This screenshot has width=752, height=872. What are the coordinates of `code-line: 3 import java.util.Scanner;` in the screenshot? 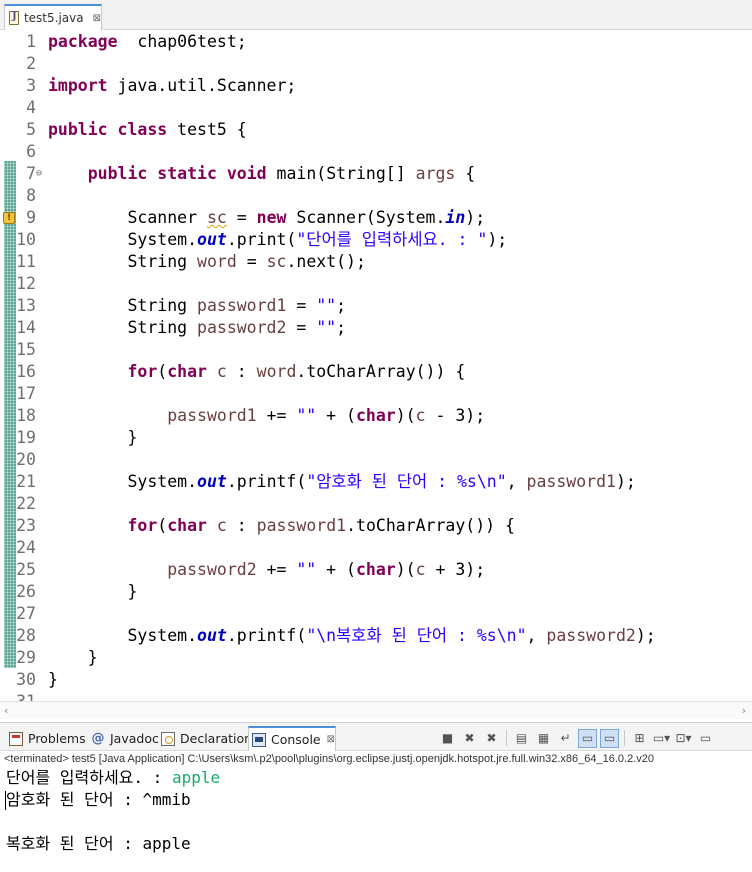 It's located at (376, 86).